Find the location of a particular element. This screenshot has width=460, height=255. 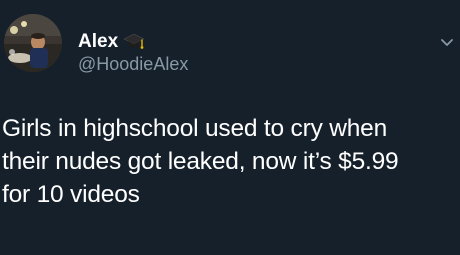

author-name-row: Alex is located at coordinates (112, 42).